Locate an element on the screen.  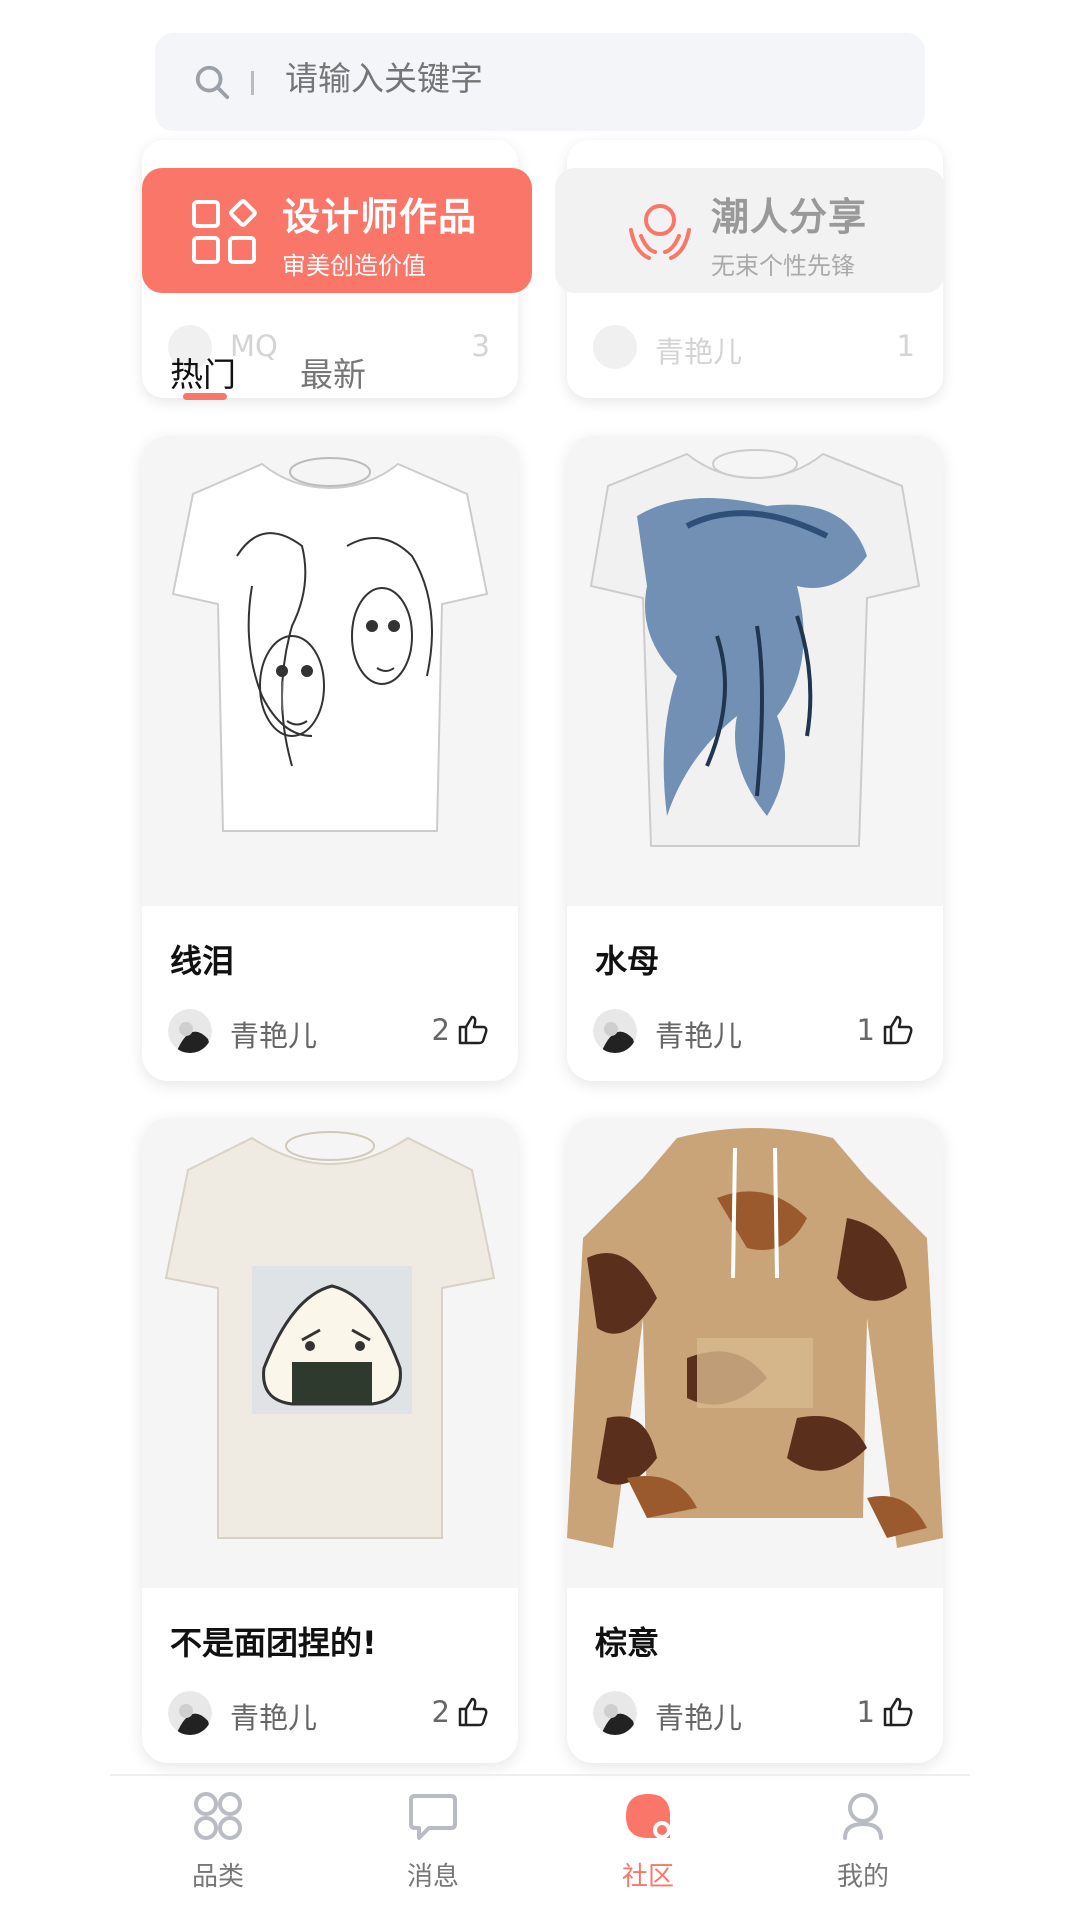
product-card: 线泪 青艳儿 2 is located at coordinates (330, 758).